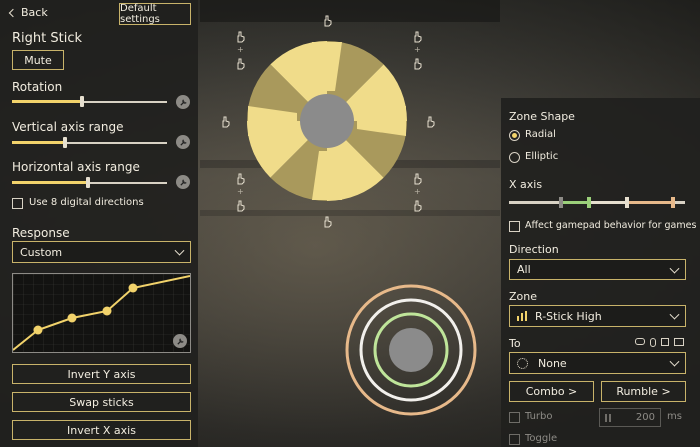 The width and height of the screenshot is (700, 447). Describe the element at coordinates (541, 438) in the screenshot. I see `toggle-label: Toggle` at that location.